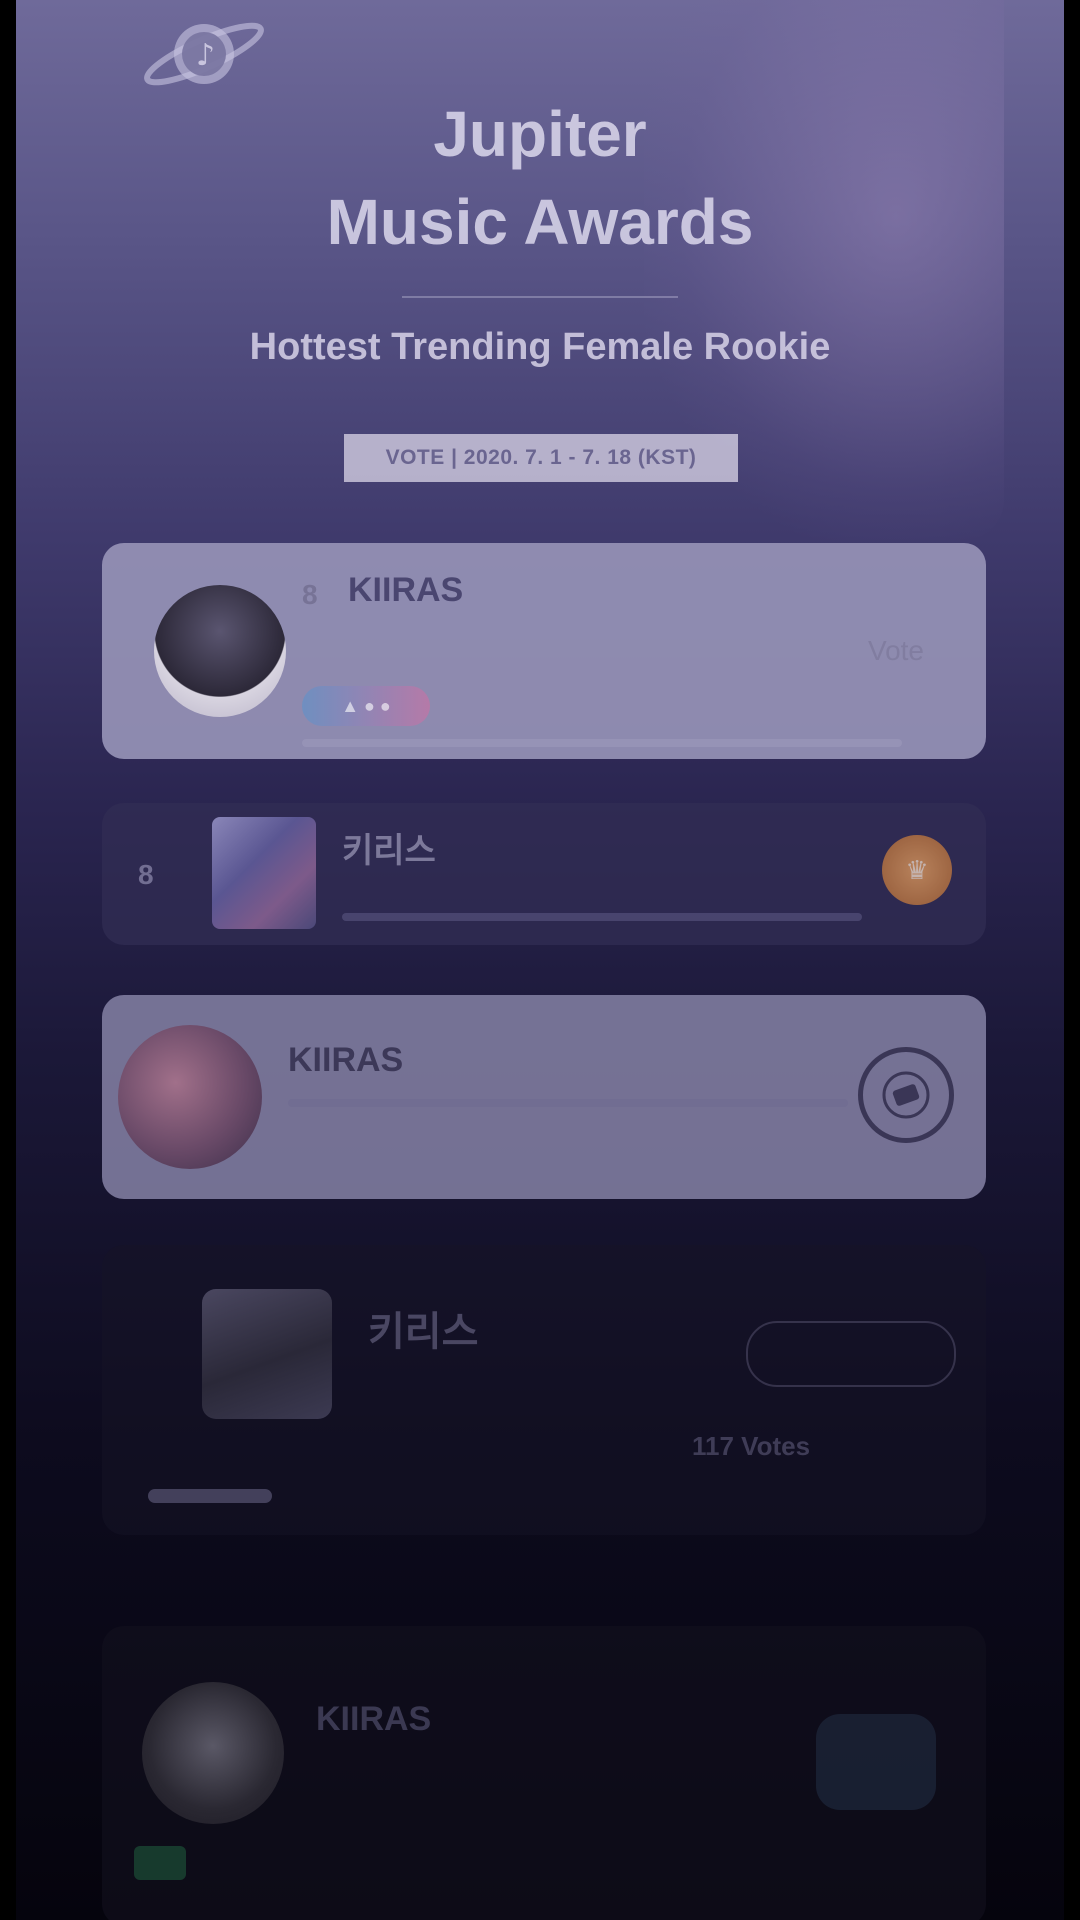  Describe the element at coordinates (851, 1354) in the screenshot. I see `vote-outline-button` at that location.